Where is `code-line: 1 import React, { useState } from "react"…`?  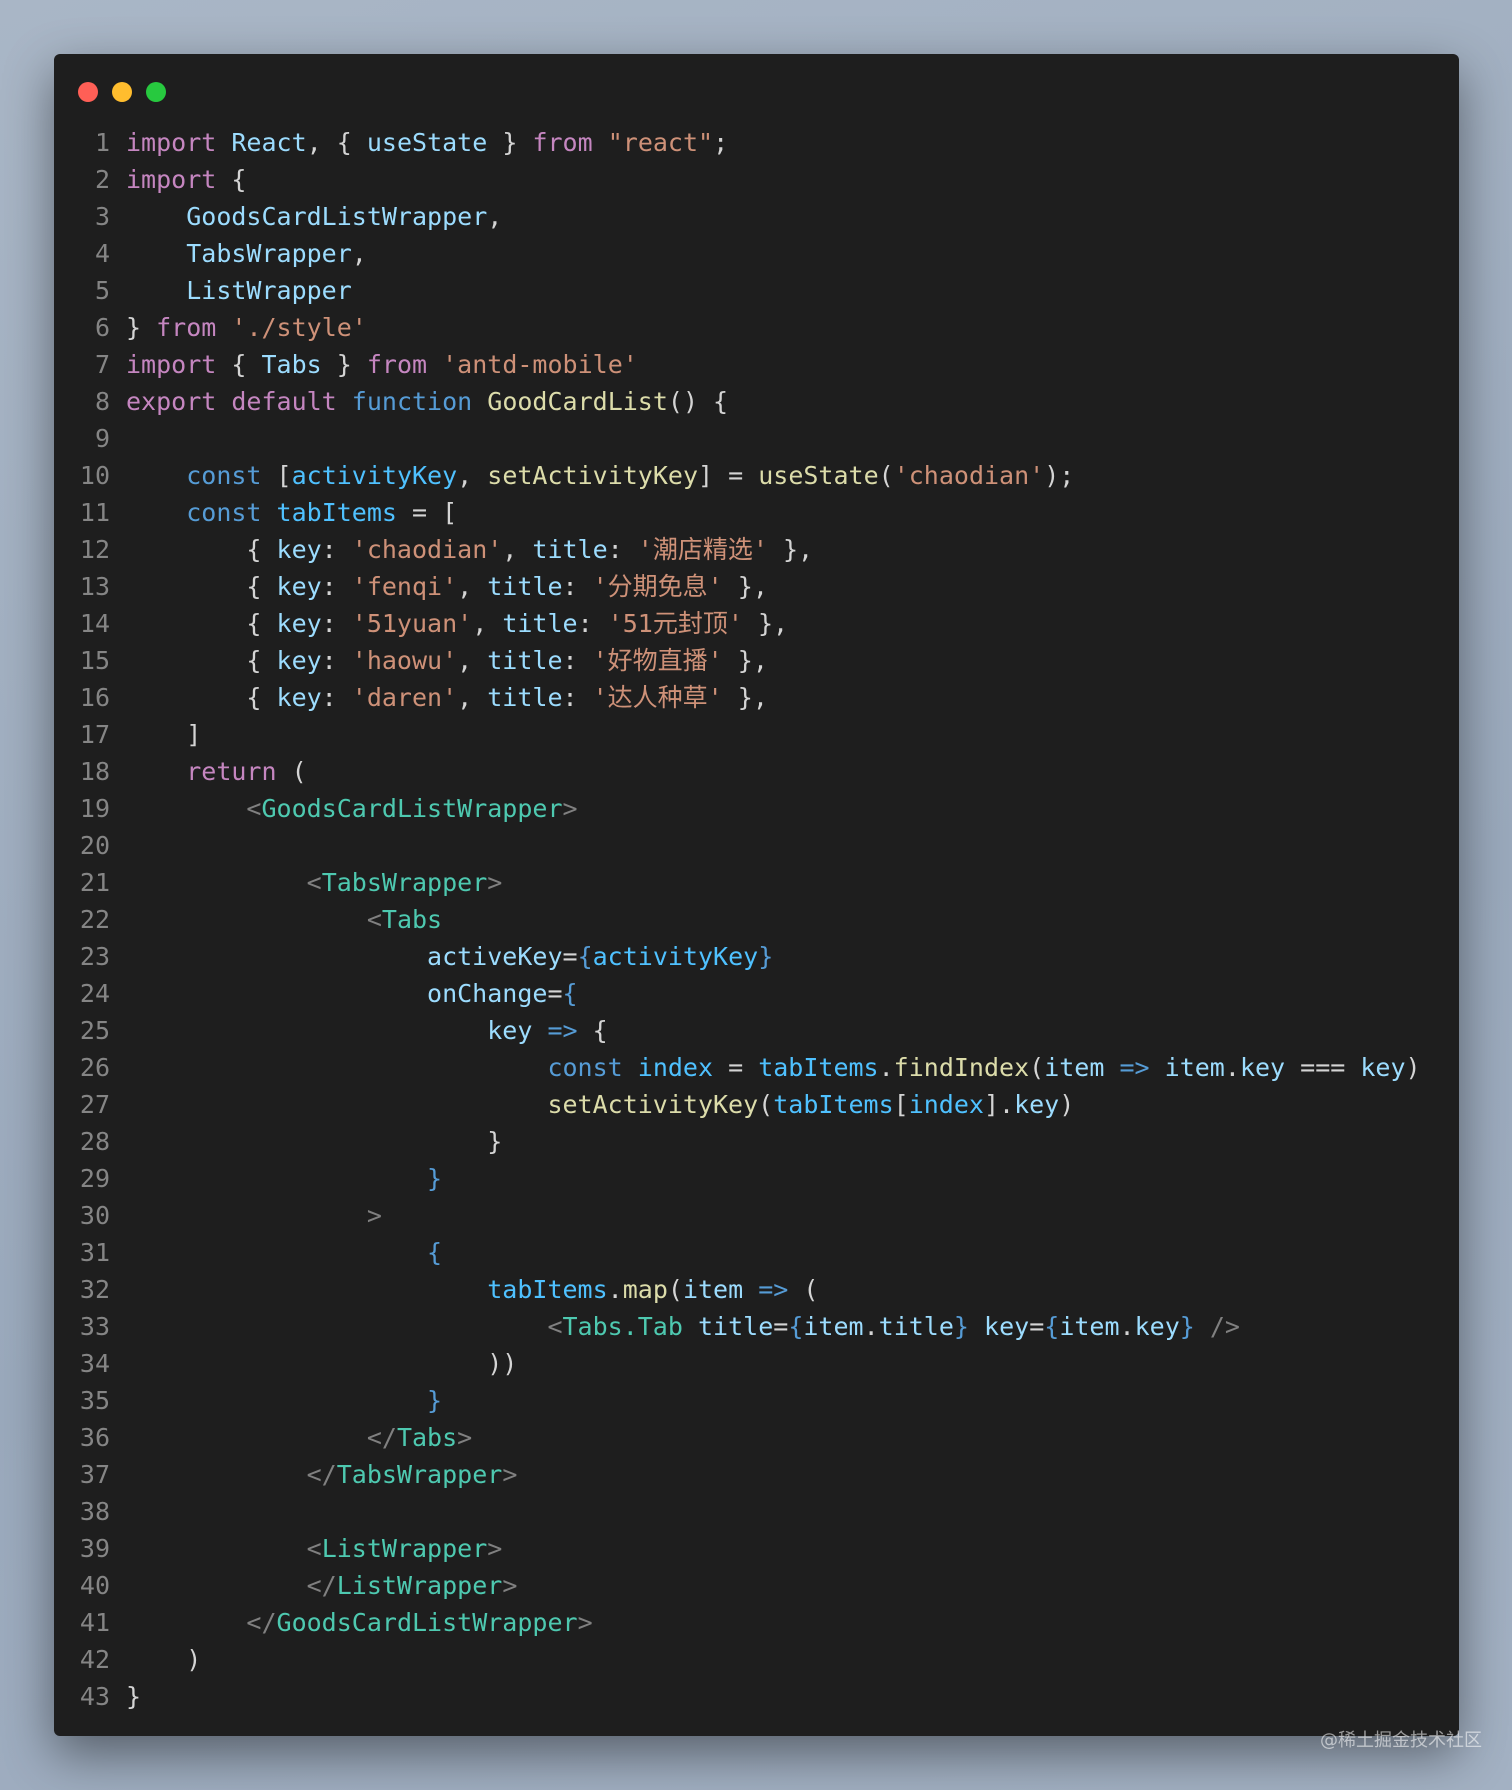
code-line: 1 import React, { useState } from "react"… is located at coordinates (756, 142).